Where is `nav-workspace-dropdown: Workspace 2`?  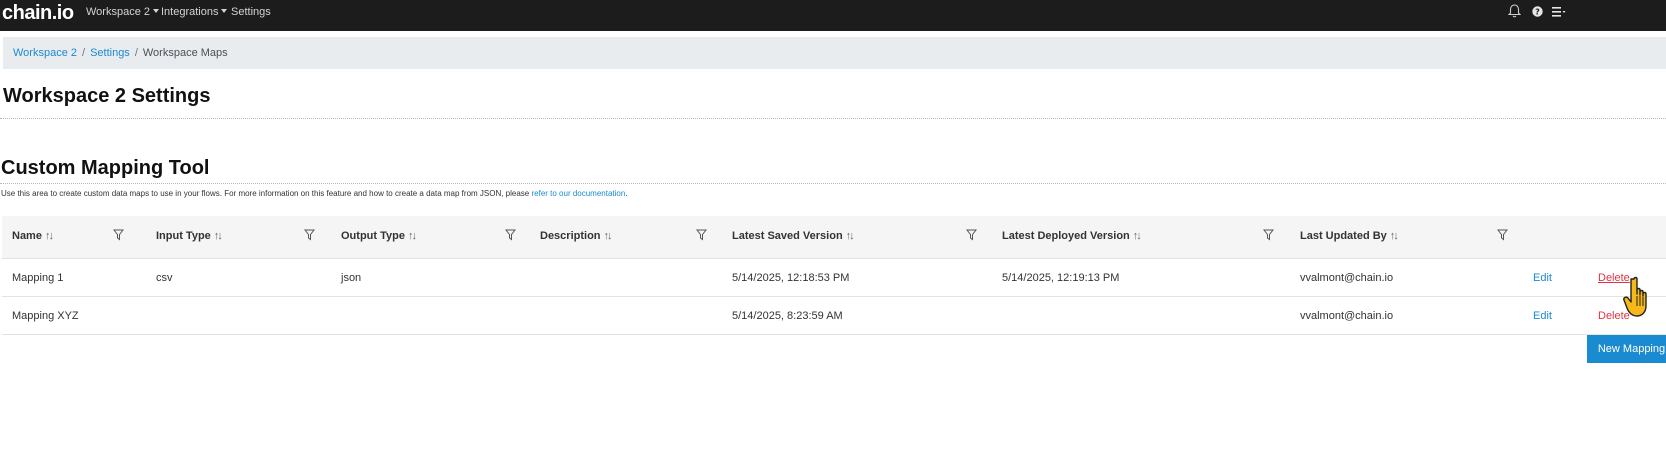
nav-workspace-dropdown: Workspace 2 is located at coordinates (122, 12).